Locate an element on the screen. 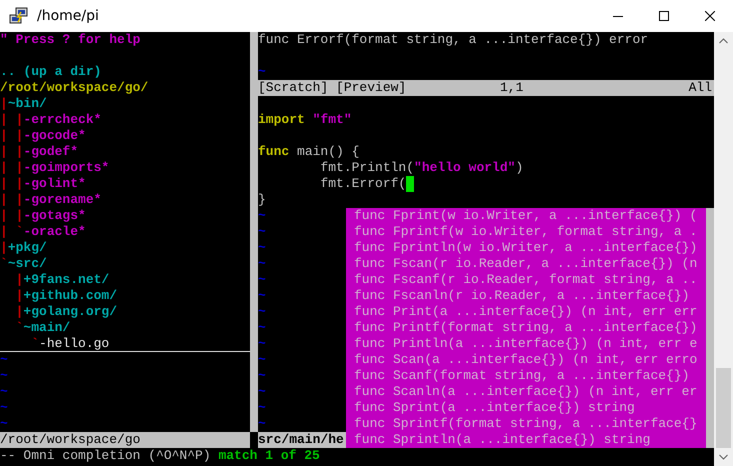 The height and width of the screenshot is (466, 733). tree-item: |+9fans.net/ is located at coordinates (125, 280).